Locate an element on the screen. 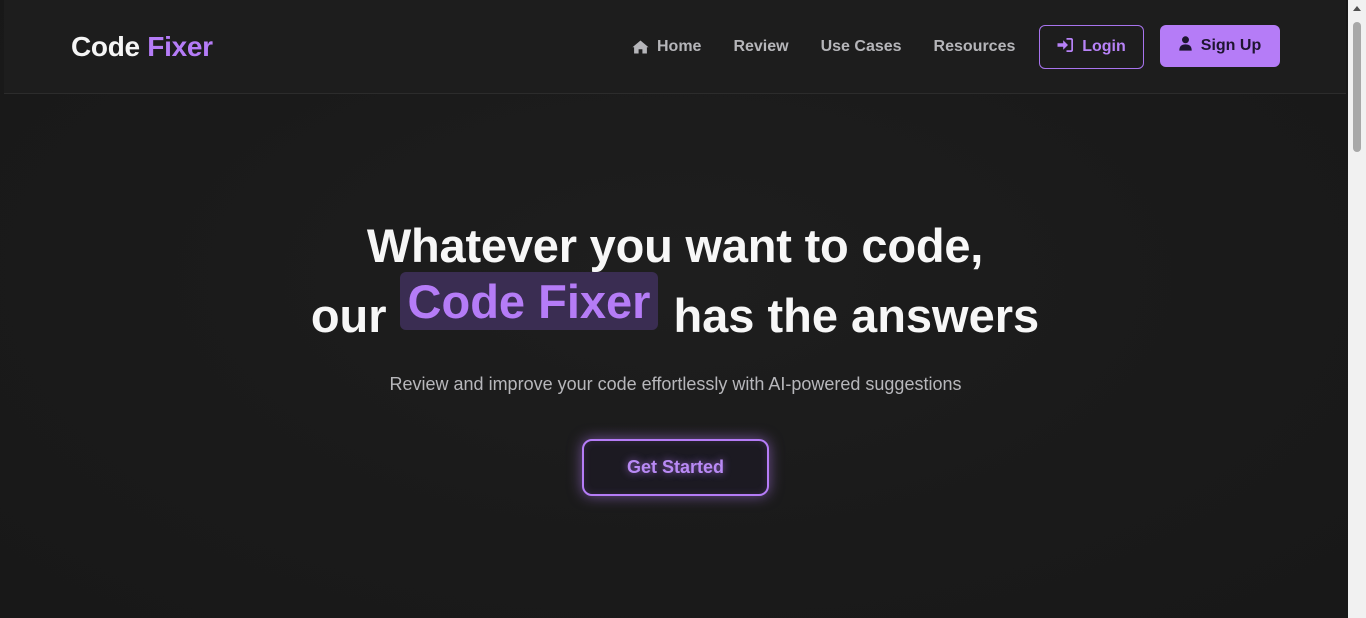 Image resolution: width=1366 pixels, height=618 pixels. get-started-button: Get Started is located at coordinates (675, 467).